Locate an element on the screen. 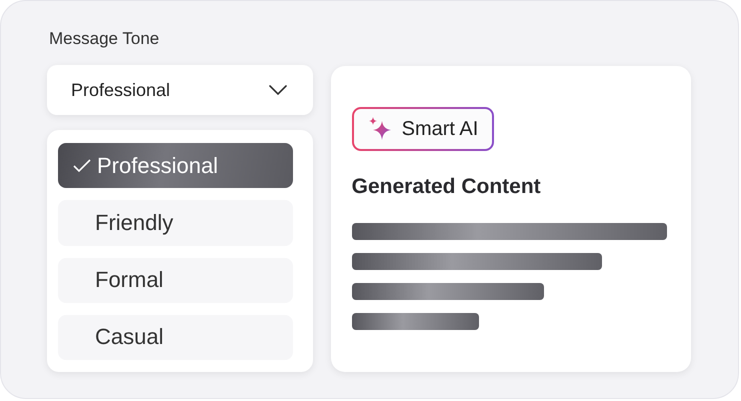 Image resolution: width=741 pixels, height=401 pixels. check-icon is located at coordinates (82, 165).